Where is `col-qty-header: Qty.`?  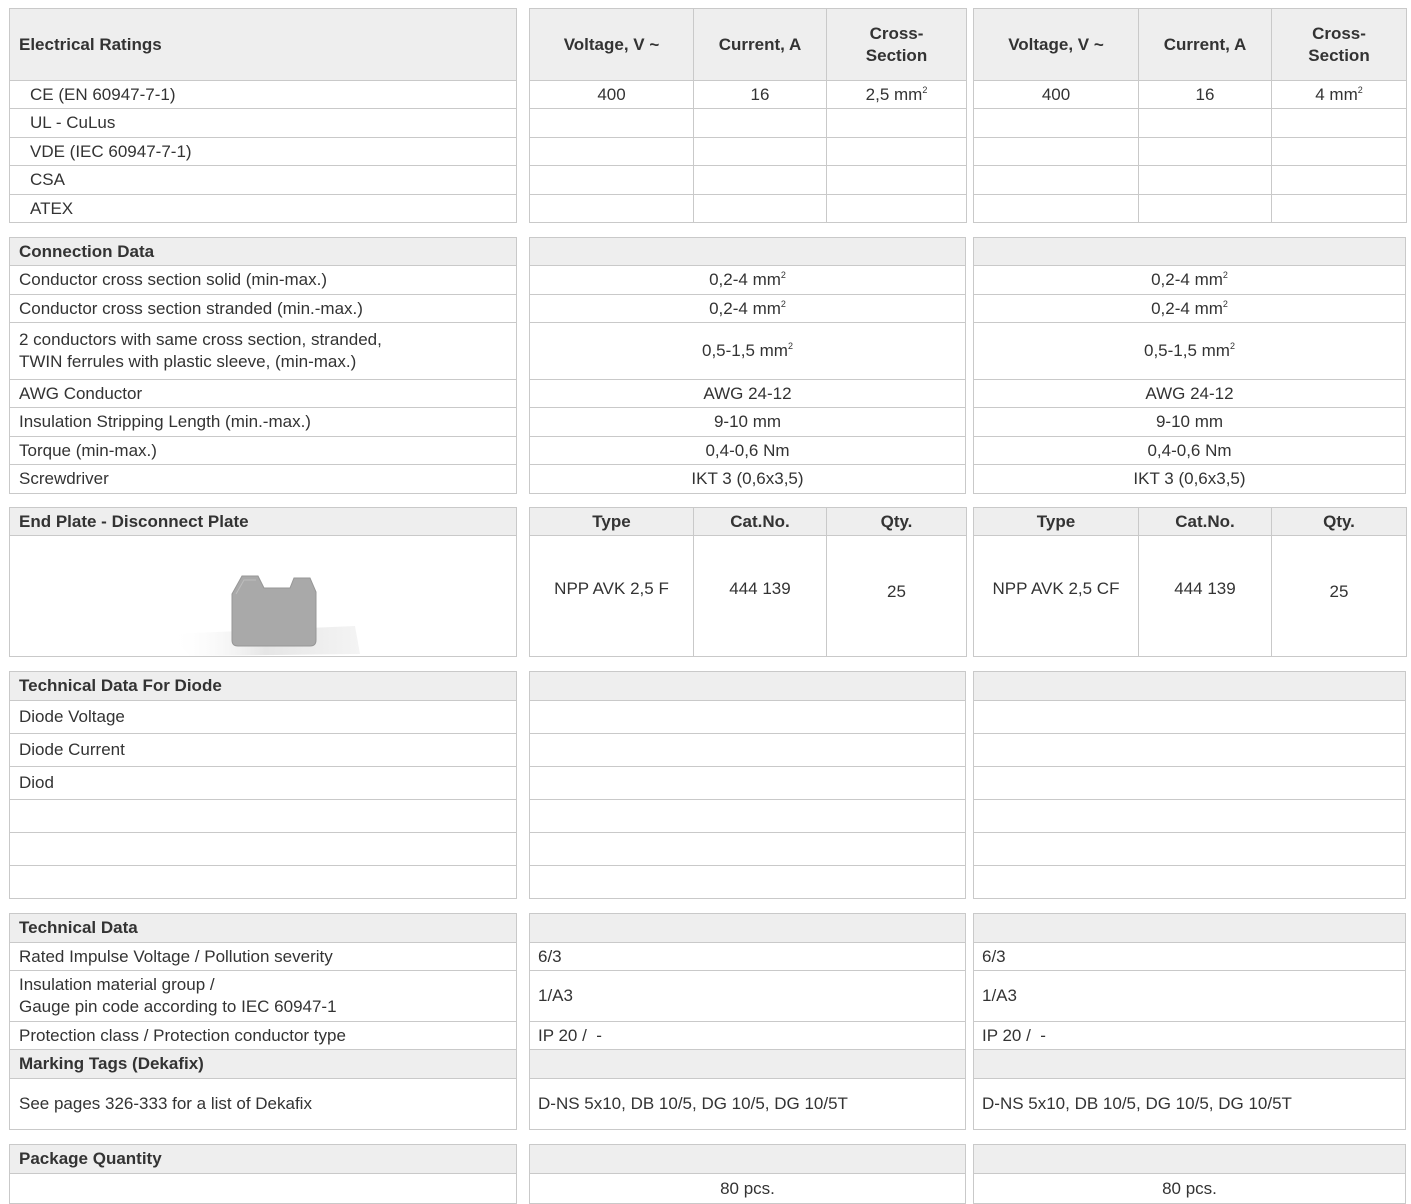 col-qty-header: Qty. is located at coordinates (1339, 521).